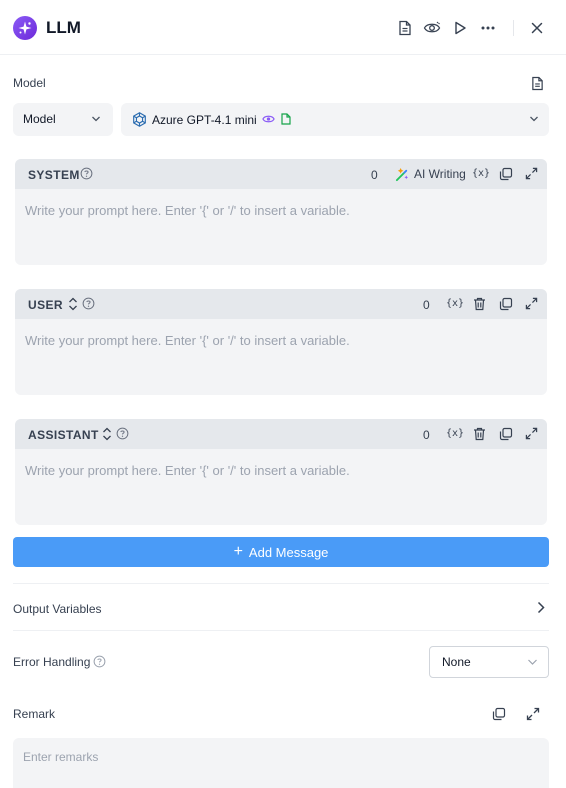 Image resolution: width=566 pixels, height=788 pixels. Describe the element at coordinates (402, 174) in the screenshot. I see `ai-writing-icon` at that location.